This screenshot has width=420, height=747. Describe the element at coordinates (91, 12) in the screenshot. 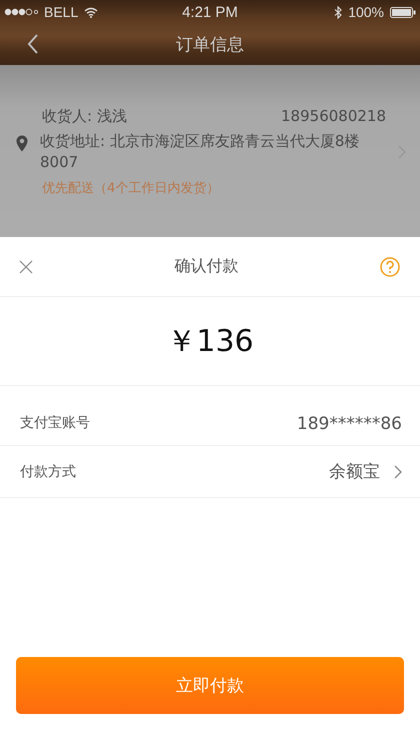

I see `wifi-icon` at that location.